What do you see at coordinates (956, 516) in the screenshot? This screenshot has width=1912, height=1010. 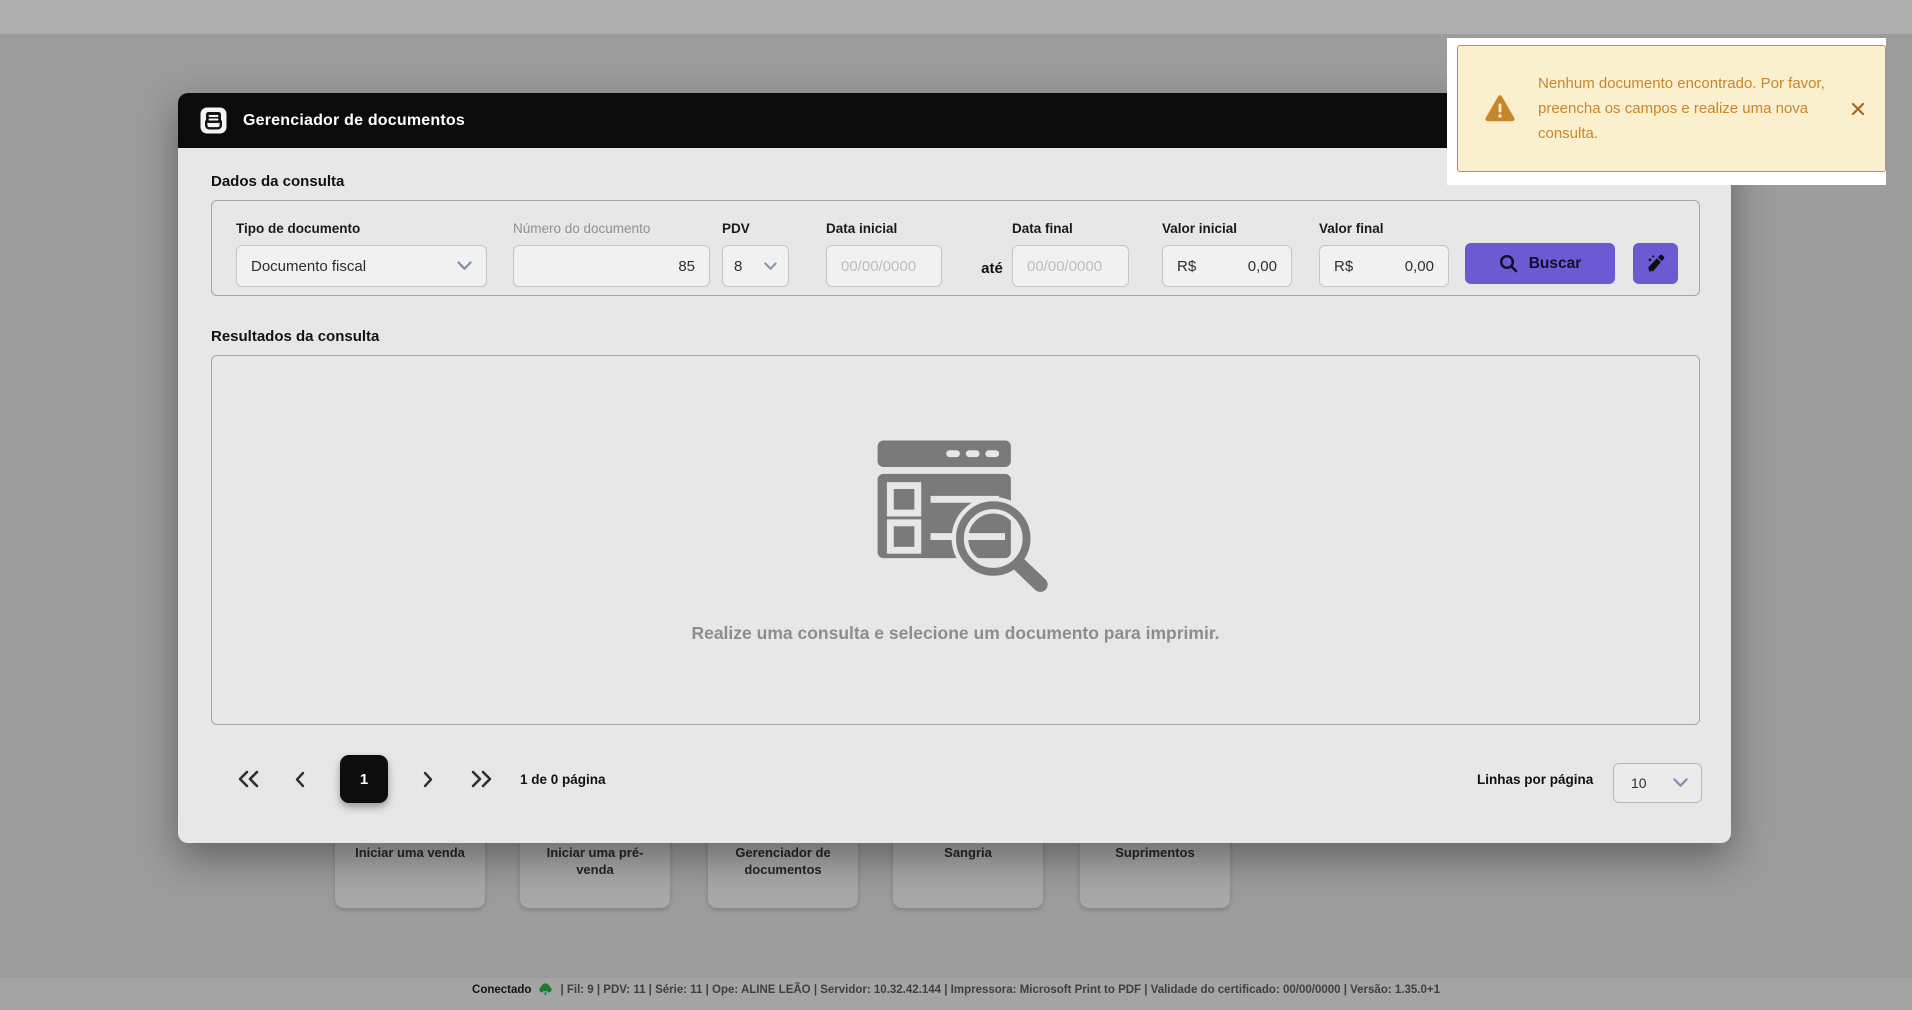 I see `empty-results-icon` at bounding box center [956, 516].